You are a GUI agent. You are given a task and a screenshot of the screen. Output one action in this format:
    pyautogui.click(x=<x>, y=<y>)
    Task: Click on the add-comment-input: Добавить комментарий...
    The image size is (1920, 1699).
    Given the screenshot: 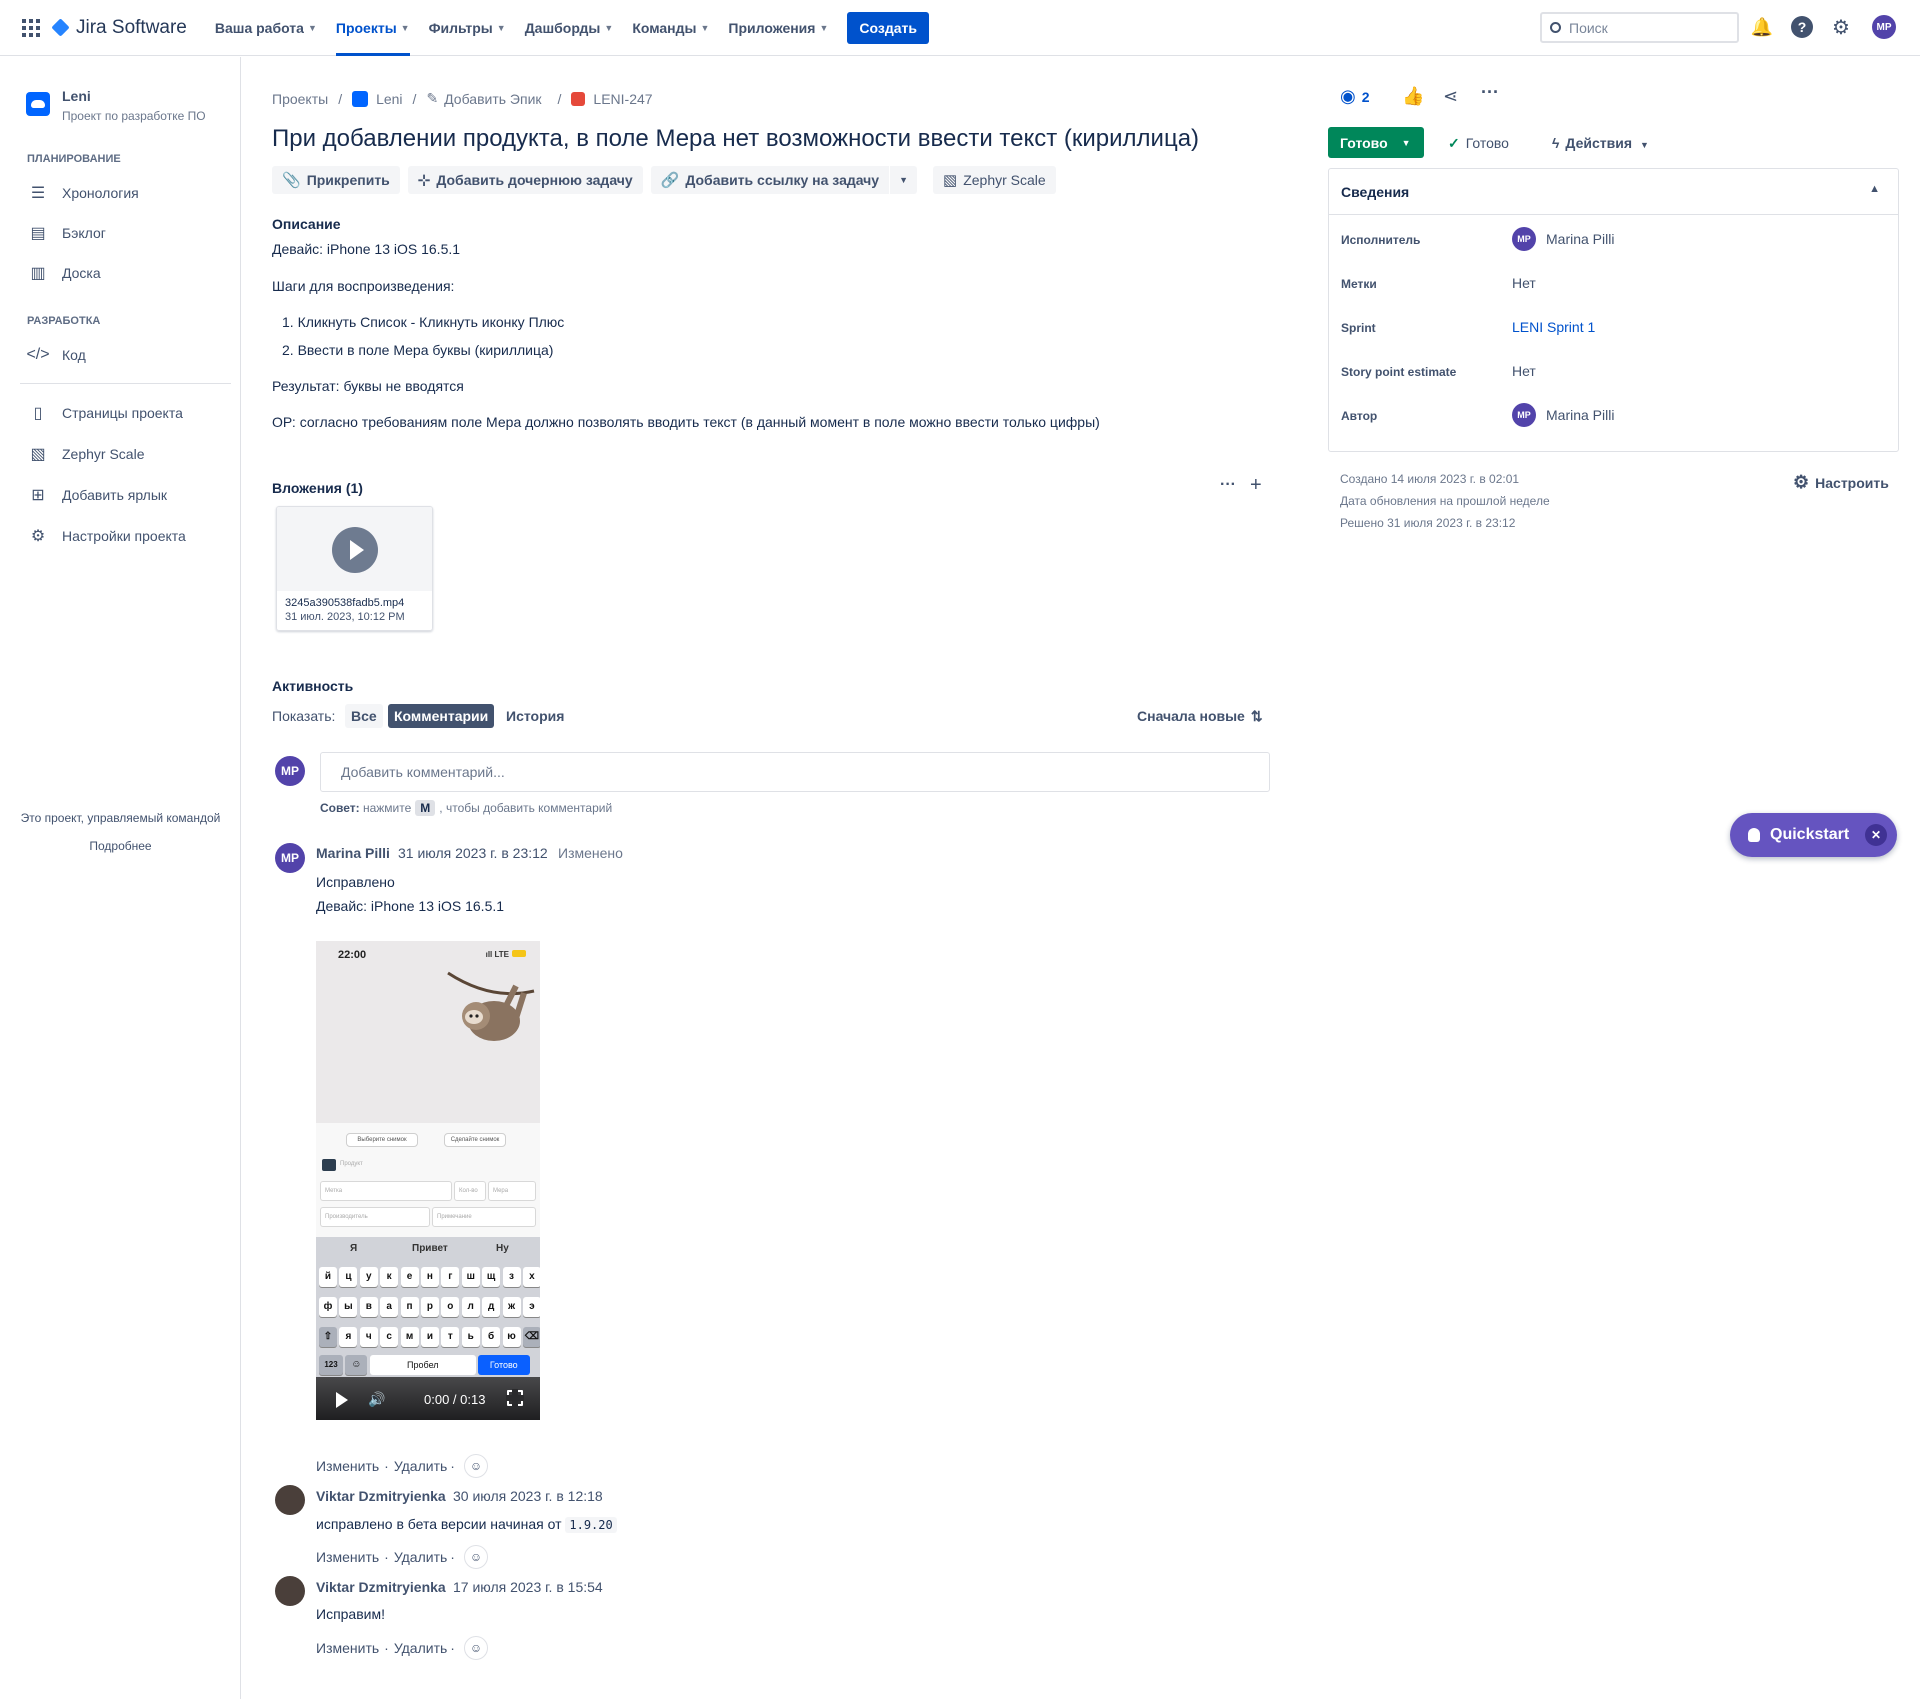 What is the action you would take?
    pyautogui.click(x=795, y=772)
    